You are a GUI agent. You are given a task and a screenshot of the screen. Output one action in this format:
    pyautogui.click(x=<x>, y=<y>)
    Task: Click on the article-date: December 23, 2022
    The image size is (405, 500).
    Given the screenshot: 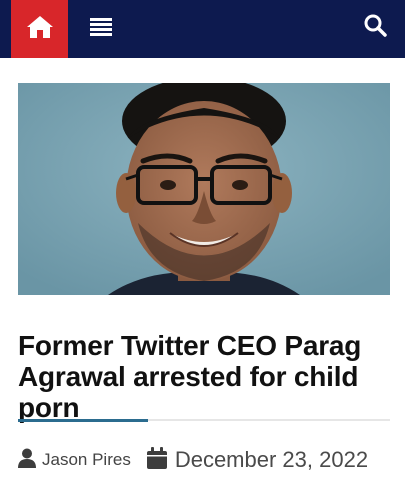 What is the action you would take?
    pyautogui.click(x=271, y=459)
    